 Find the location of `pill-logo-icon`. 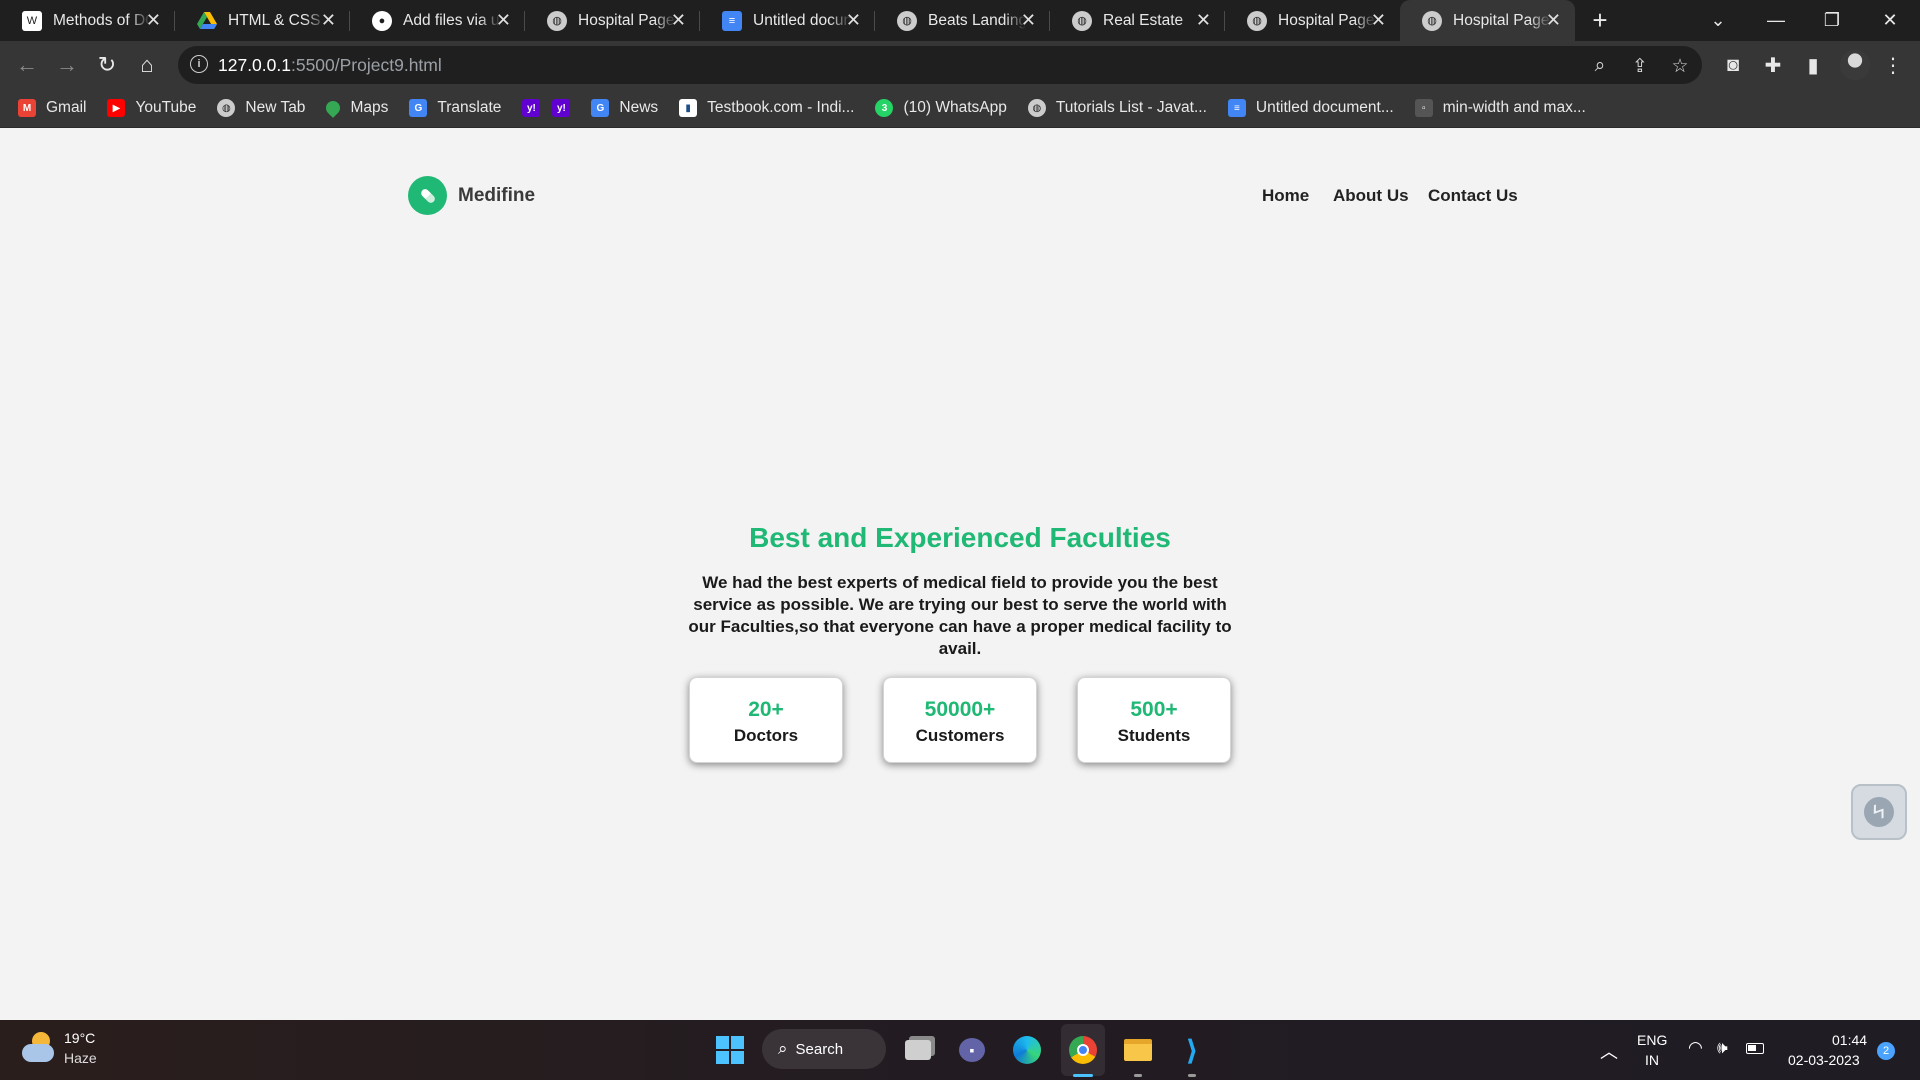

pill-logo-icon is located at coordinates (427, 195).